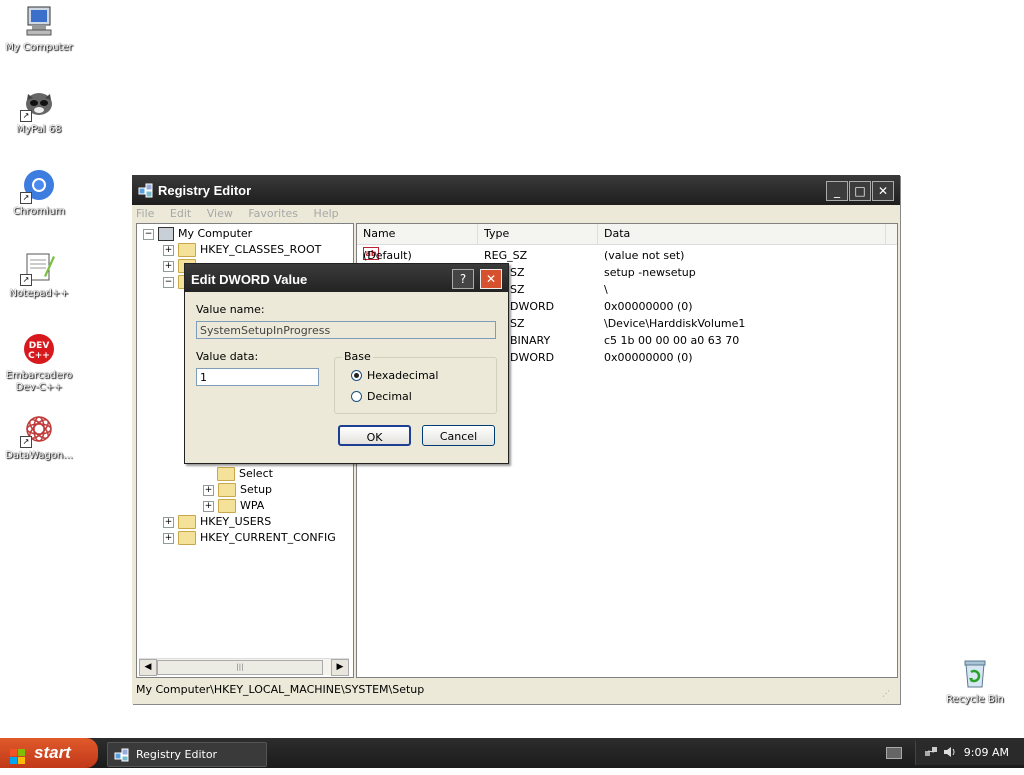 Image resolution: width=1024 pixels, height=775 pixels. I want to click on desktop-icon-devcpp: DEV C++ Embarcadero Dev-C++, so click(39, 363).